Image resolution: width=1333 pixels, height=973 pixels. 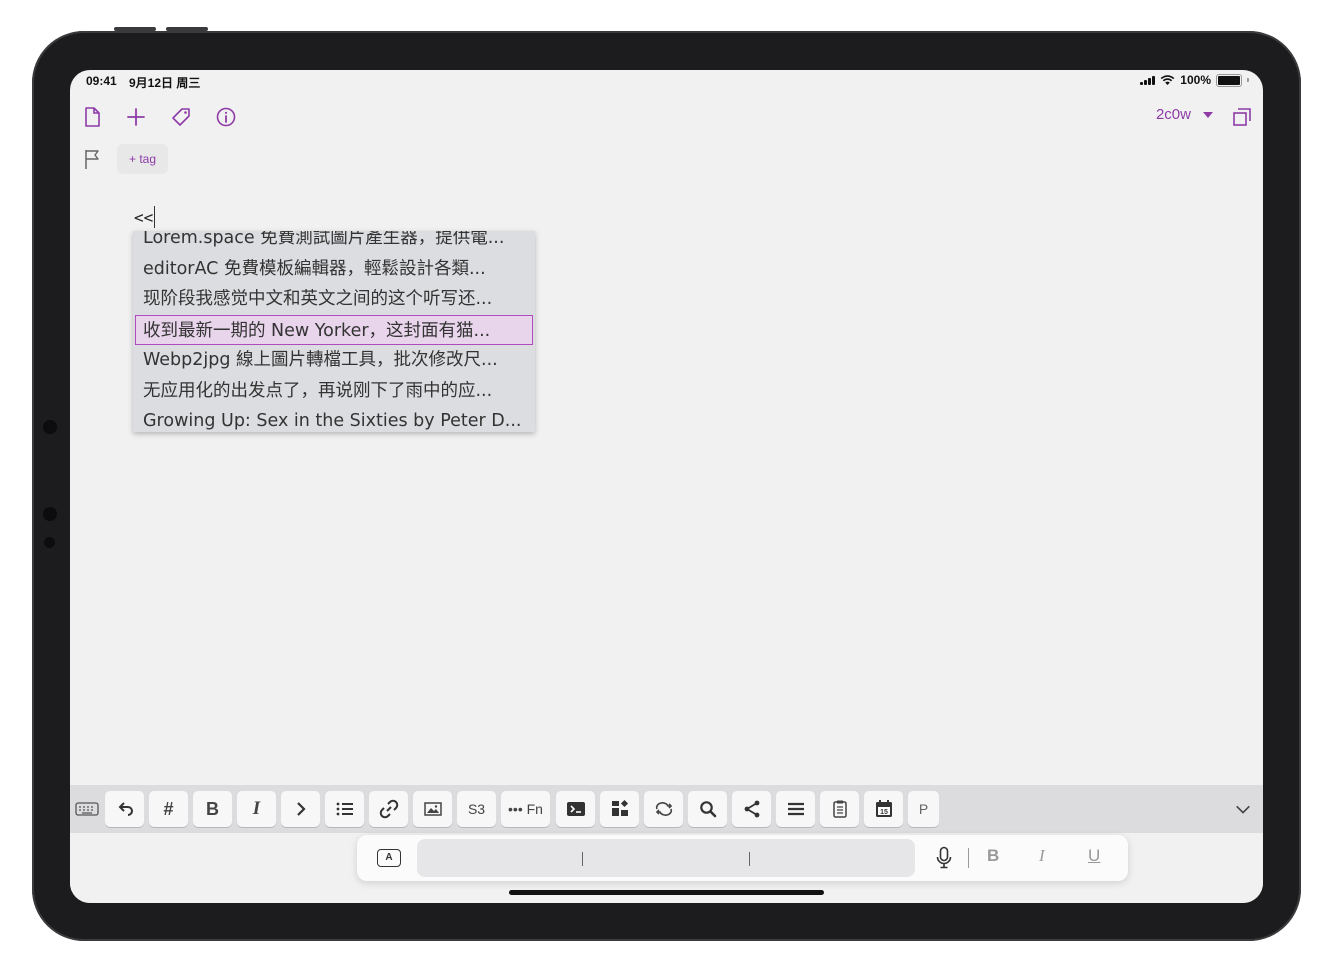 What do you see at coordinates (165, 83) in the screenshot?
I see `status-date: 9月12日 周三` at bounding box center [165, 83].